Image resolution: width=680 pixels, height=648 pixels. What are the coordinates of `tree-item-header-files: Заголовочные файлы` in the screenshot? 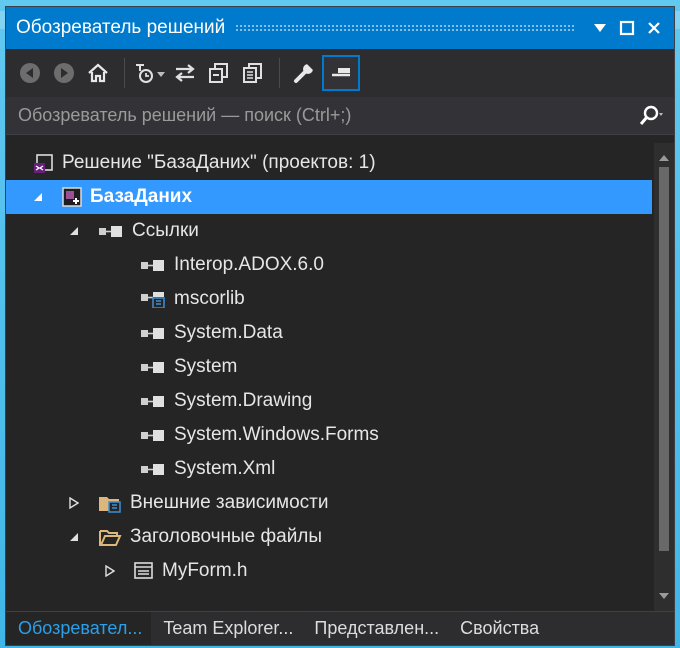 It's located at (329, 537).